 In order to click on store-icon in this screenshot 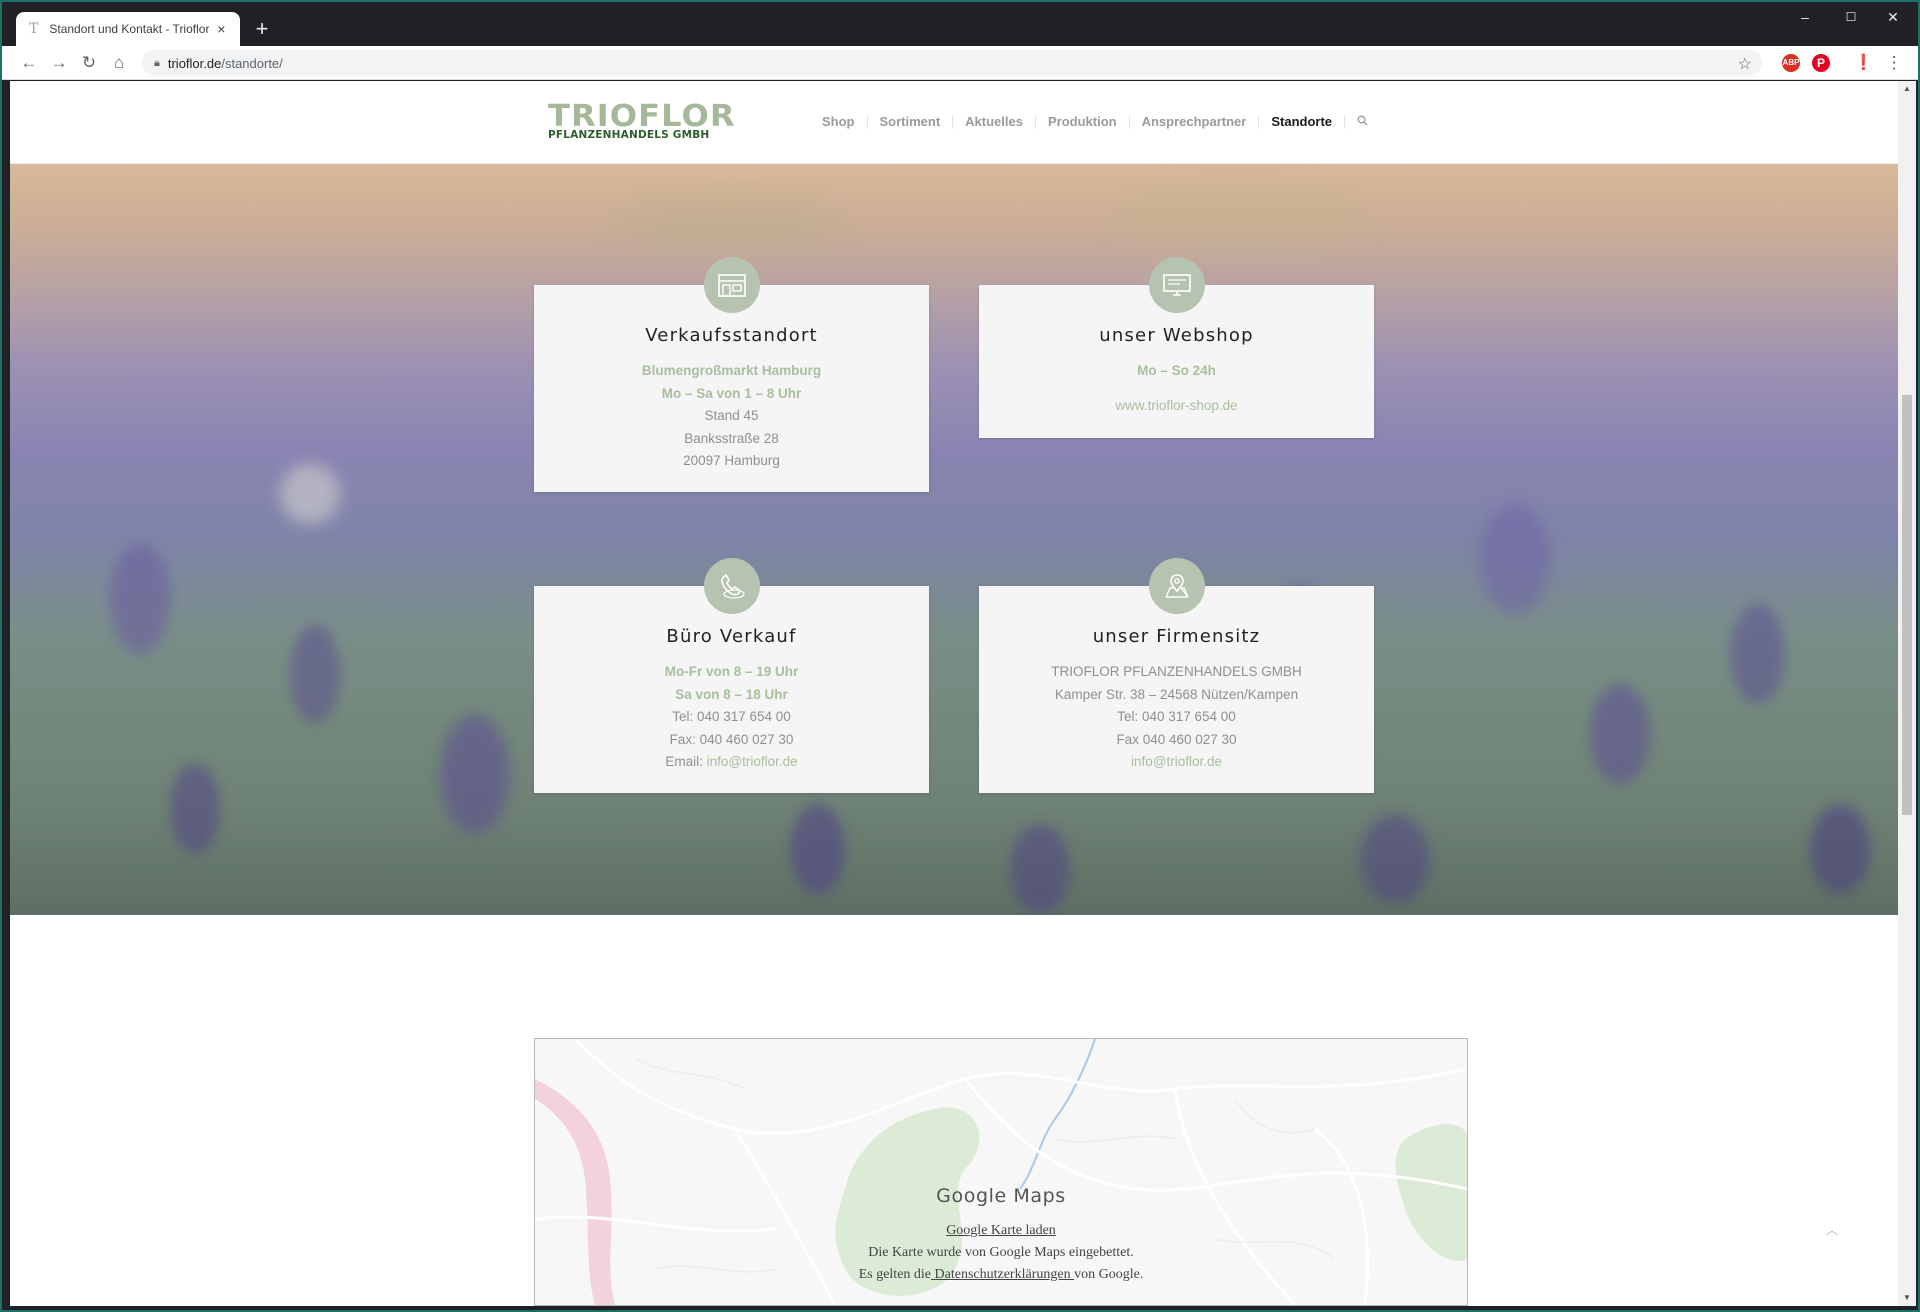, I will do `click(731, 285)`.